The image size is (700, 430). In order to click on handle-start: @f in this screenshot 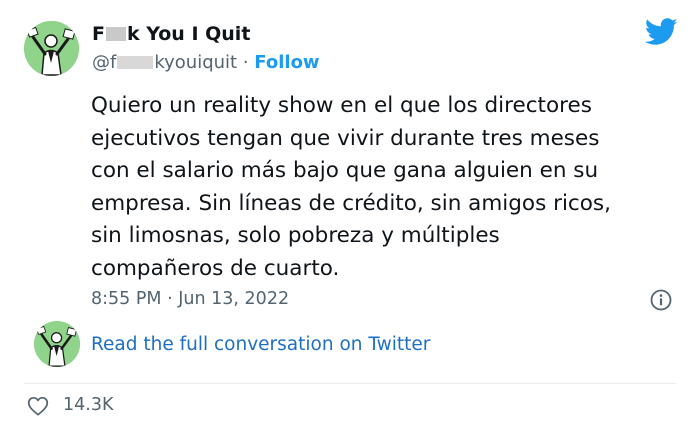, I will do `click(104, 62)`.